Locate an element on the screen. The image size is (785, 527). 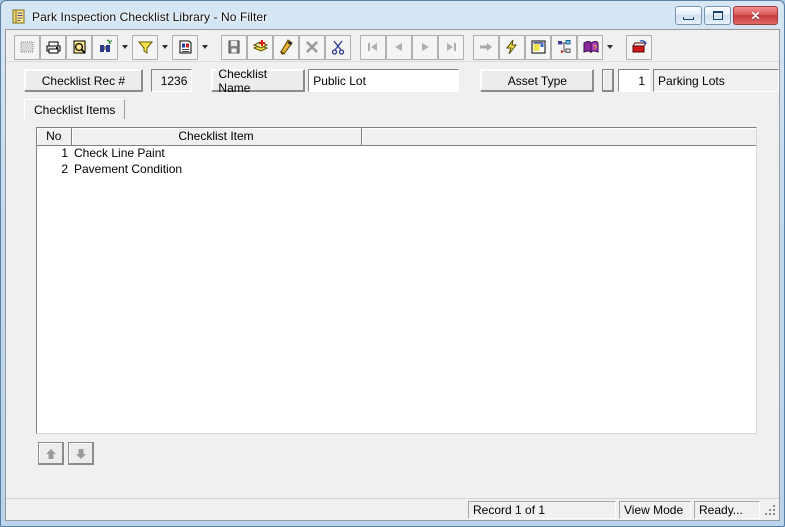
first-record-icon is located at coordinates (373, 47).